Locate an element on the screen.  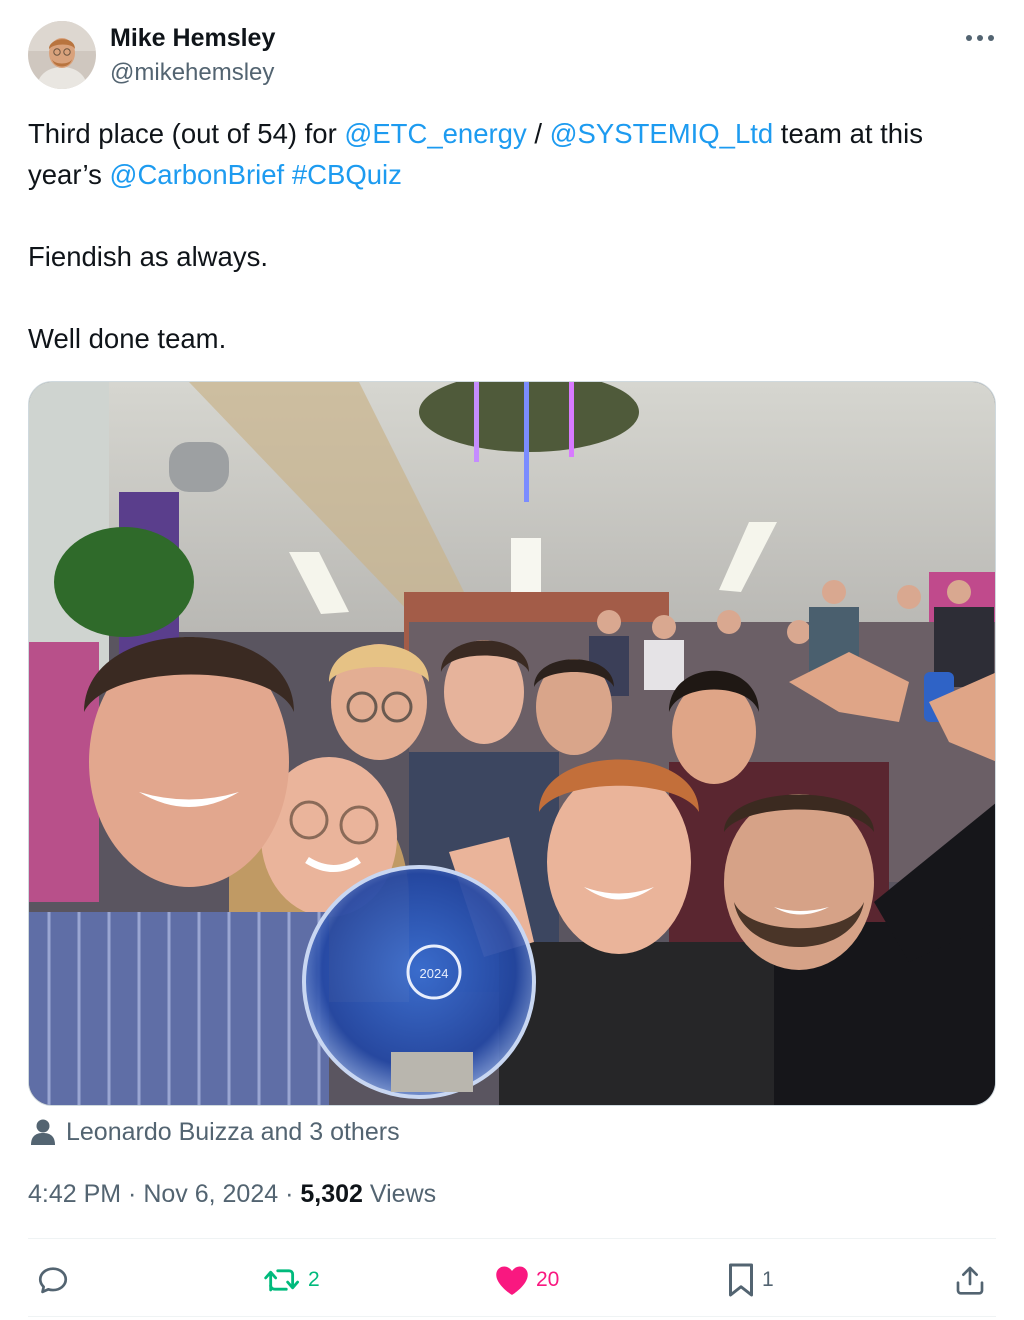
retweet-count: 2 is located at coordinates (314, 1279).